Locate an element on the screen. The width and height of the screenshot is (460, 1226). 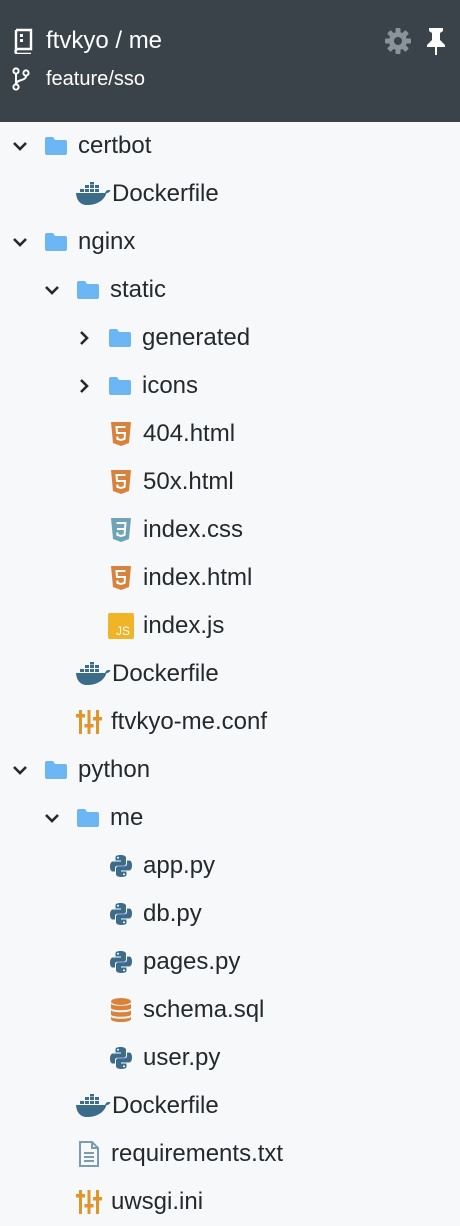
tree-item-label: certbot is located at coordinates (115, 145).